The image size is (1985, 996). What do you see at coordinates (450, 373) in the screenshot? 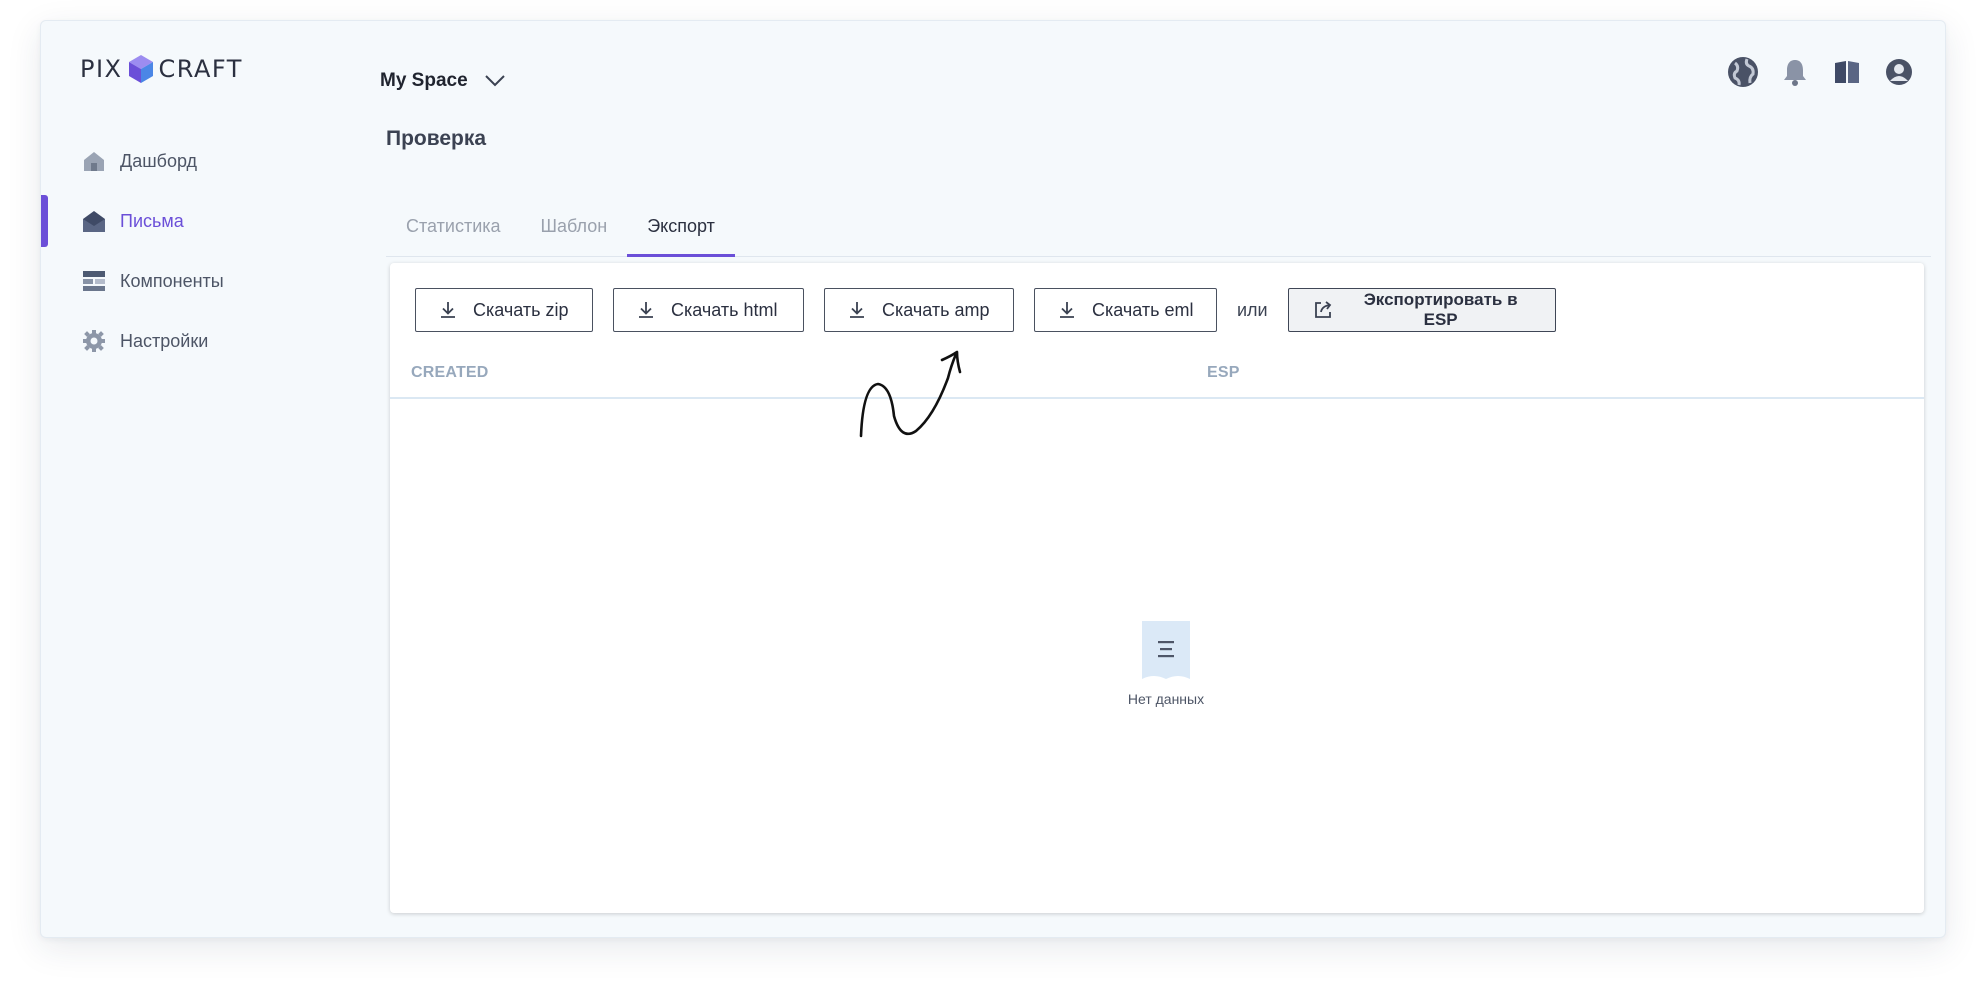
I see `column-header-created: CREATED` at bounding box center [450, 373].